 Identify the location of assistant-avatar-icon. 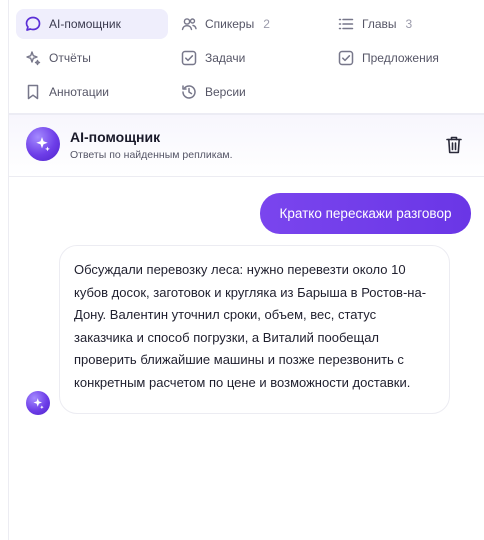
(38, 403).